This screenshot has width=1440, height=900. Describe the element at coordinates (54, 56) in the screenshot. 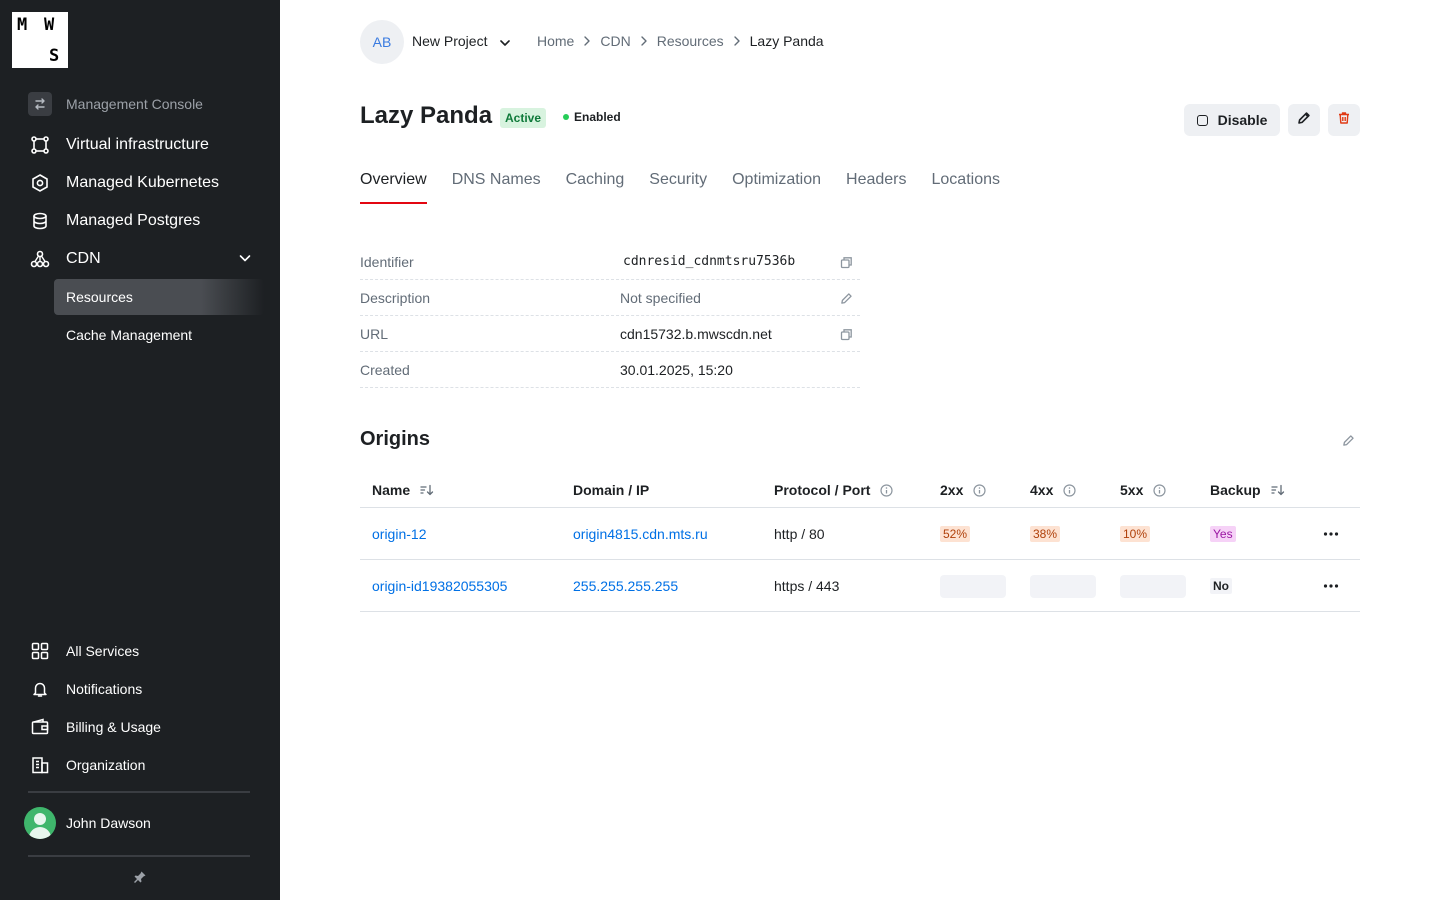

I see `logo-letter-s: S` at that location.